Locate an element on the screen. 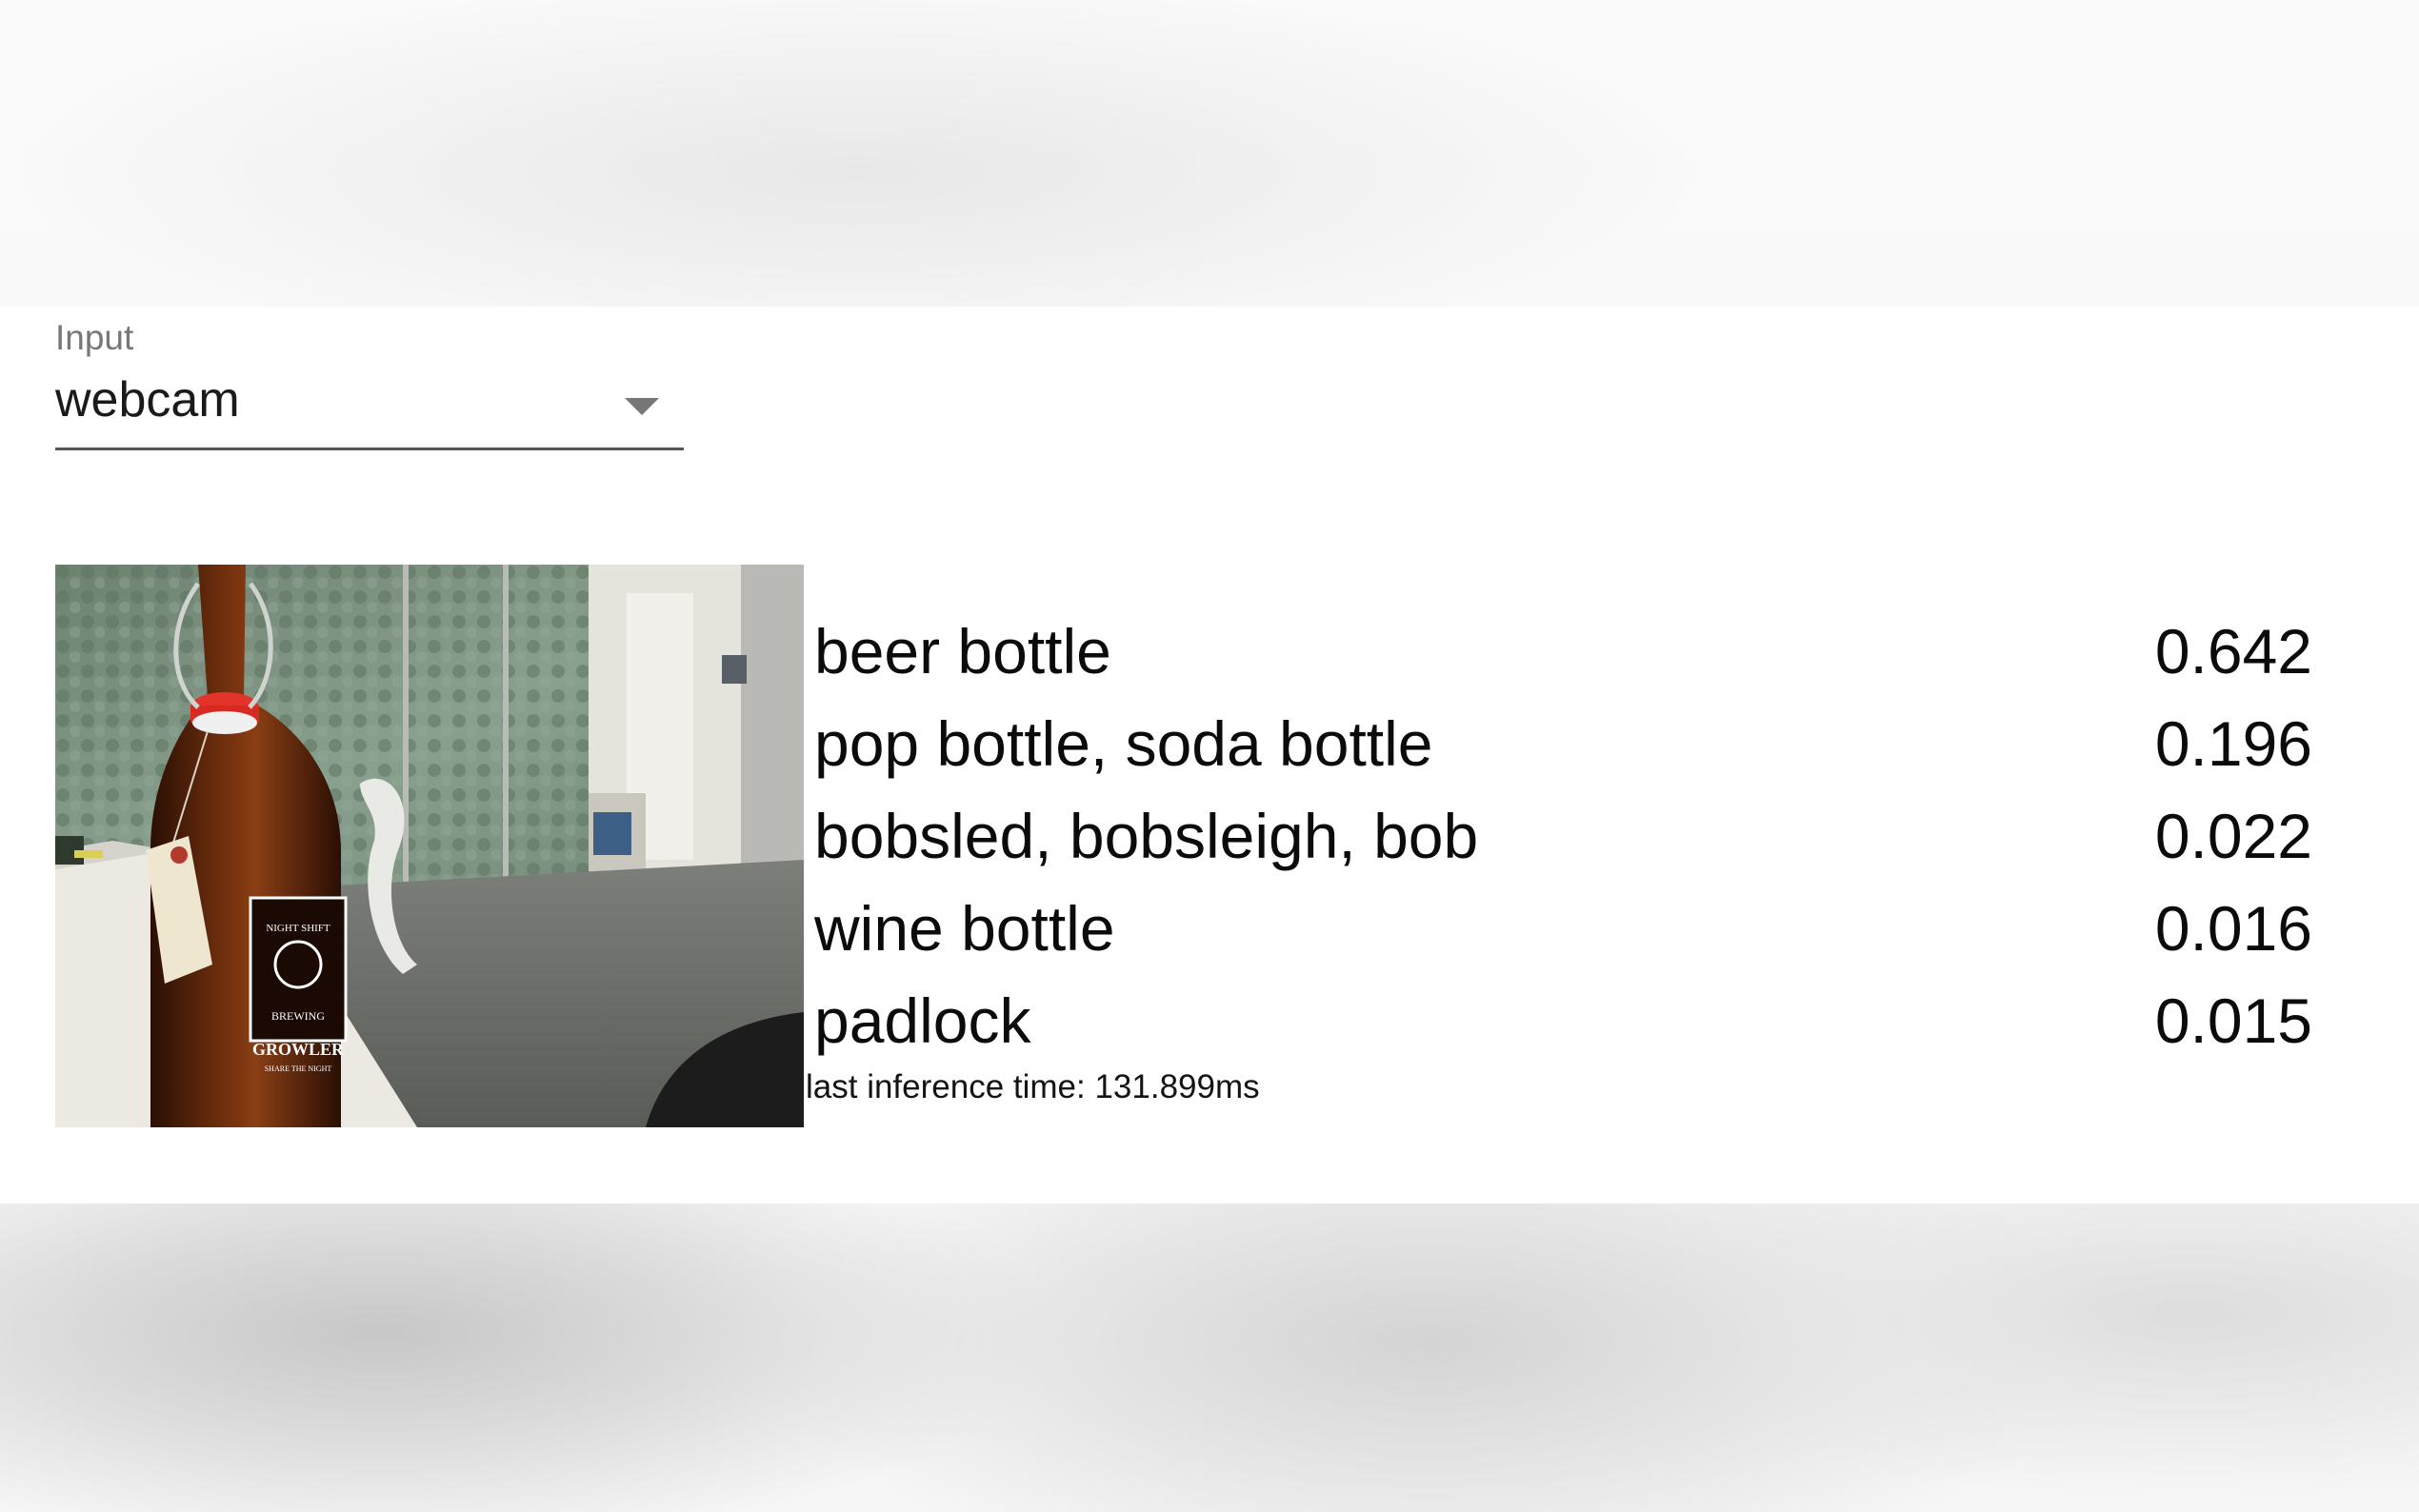  prediction-label: pop bottle, soda bottle is located at coordinates (1123, 743).